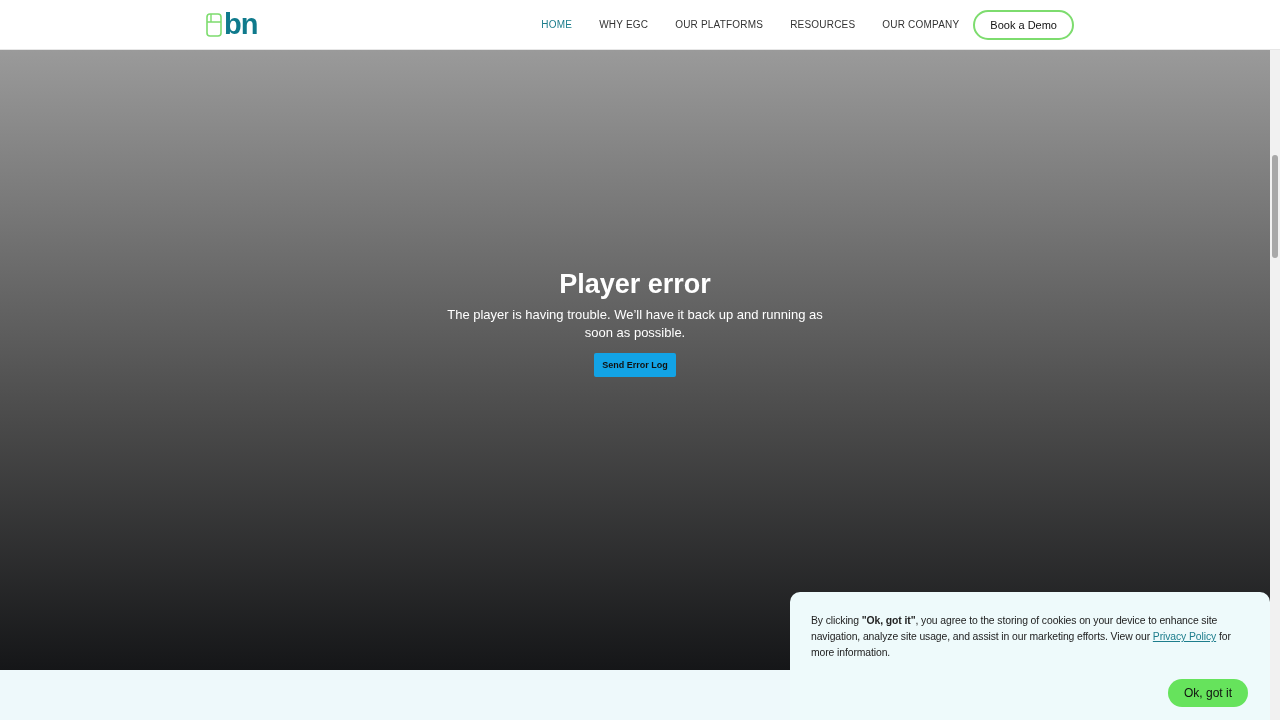  Describe the element at coordinates (1207, 693) in the screenshot. I see `accept-button: Ok, got it` at that location.